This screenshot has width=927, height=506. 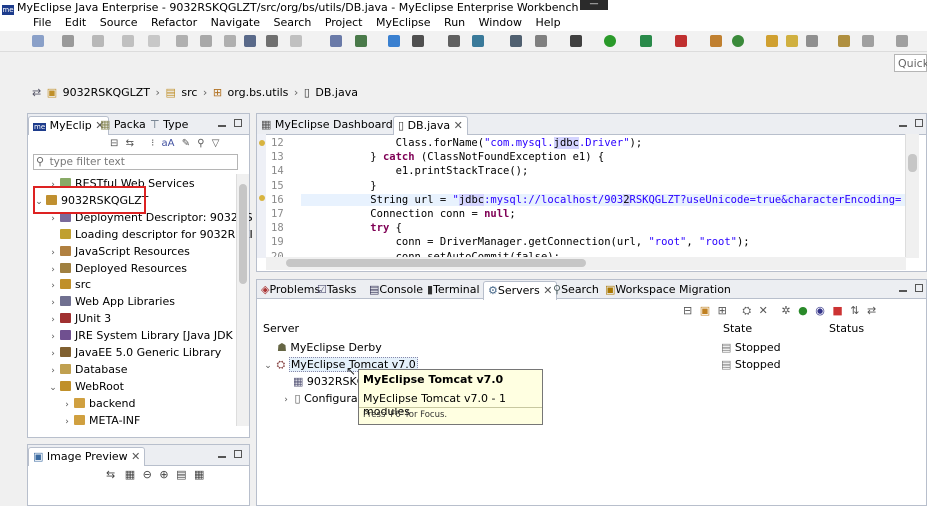 I want to click on deploy-icon, so click(x=336, y=41).